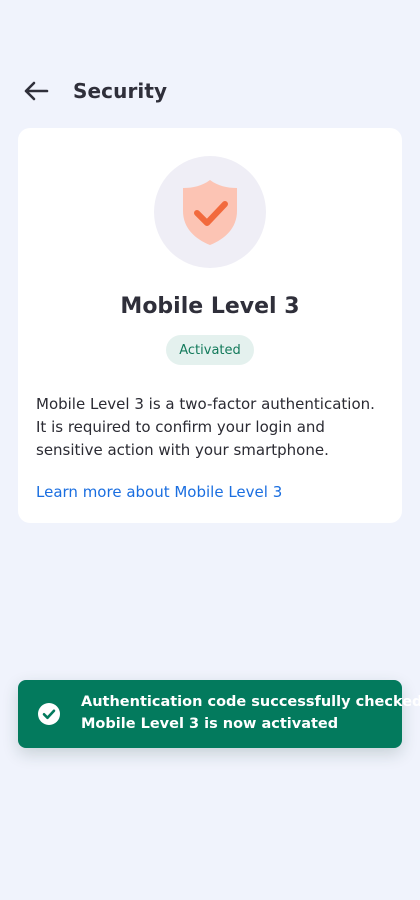 Image resolution: width=420 pixels, height=900 pixels. What do you see at coordinates (210, 724) in the screenshot?
I see `toast-line-2: Mobile Level 3 is now activated` at bounding box center [210, 724].